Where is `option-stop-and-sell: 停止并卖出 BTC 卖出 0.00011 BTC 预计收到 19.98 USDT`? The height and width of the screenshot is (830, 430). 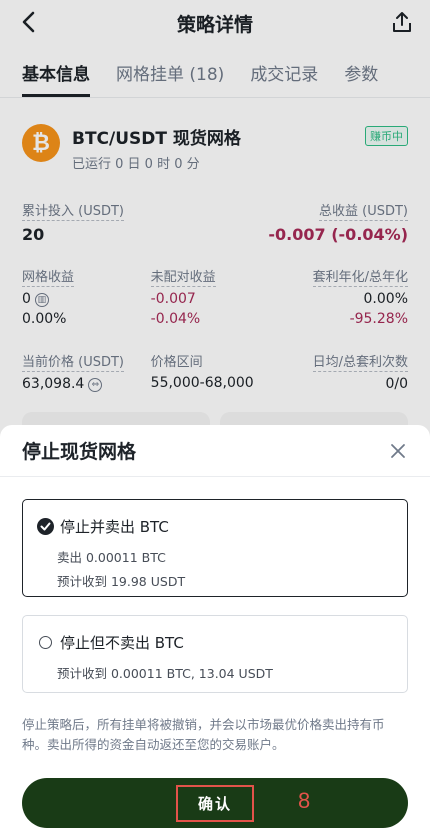 option-stop-and-sell: 停止并卖出 BTC 卖出 0.00011 BTC 预计收到 19.98 USDT is located at coordinates (215, 548).